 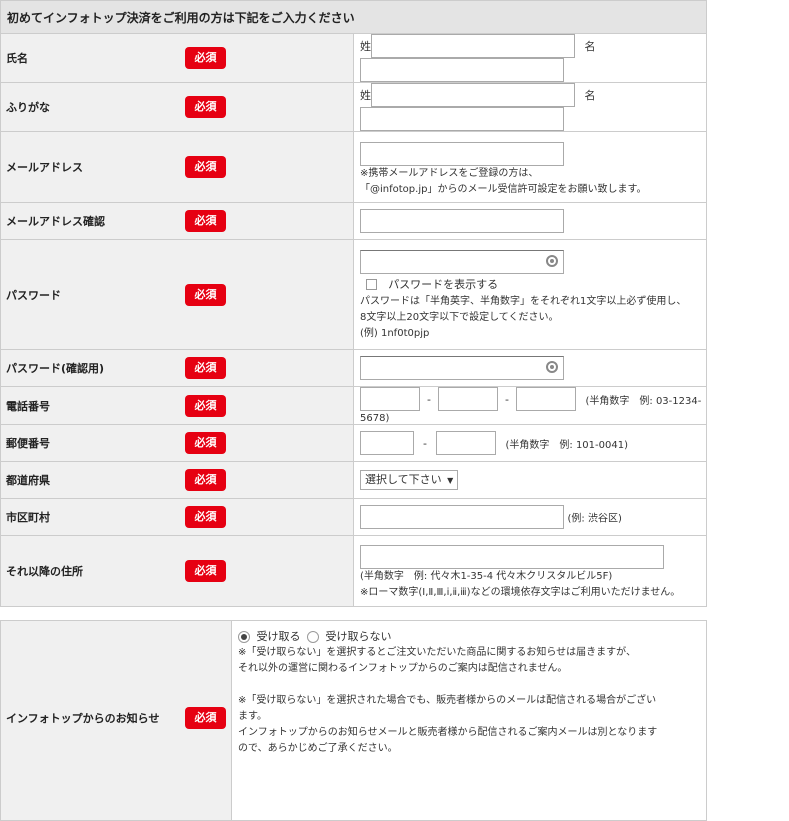 What do you see at coordinates (28, 517) in the screenshot?
I see `city-label: 市区町村` at bounding box center [28, 517].